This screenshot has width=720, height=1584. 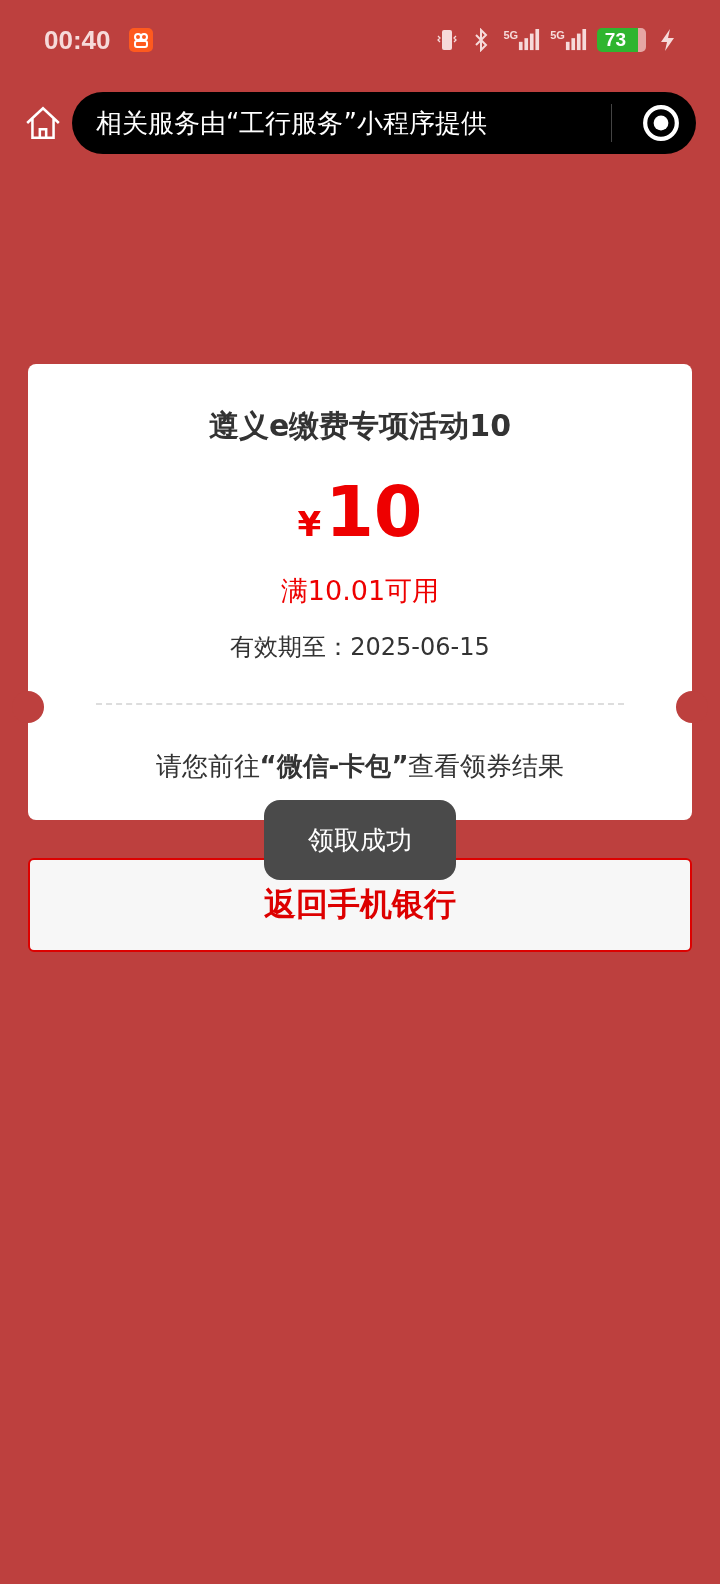 What do you see at coordinates (43, 123) in the screenshot?
I see `home-icon` at bounding box center [43, 123].